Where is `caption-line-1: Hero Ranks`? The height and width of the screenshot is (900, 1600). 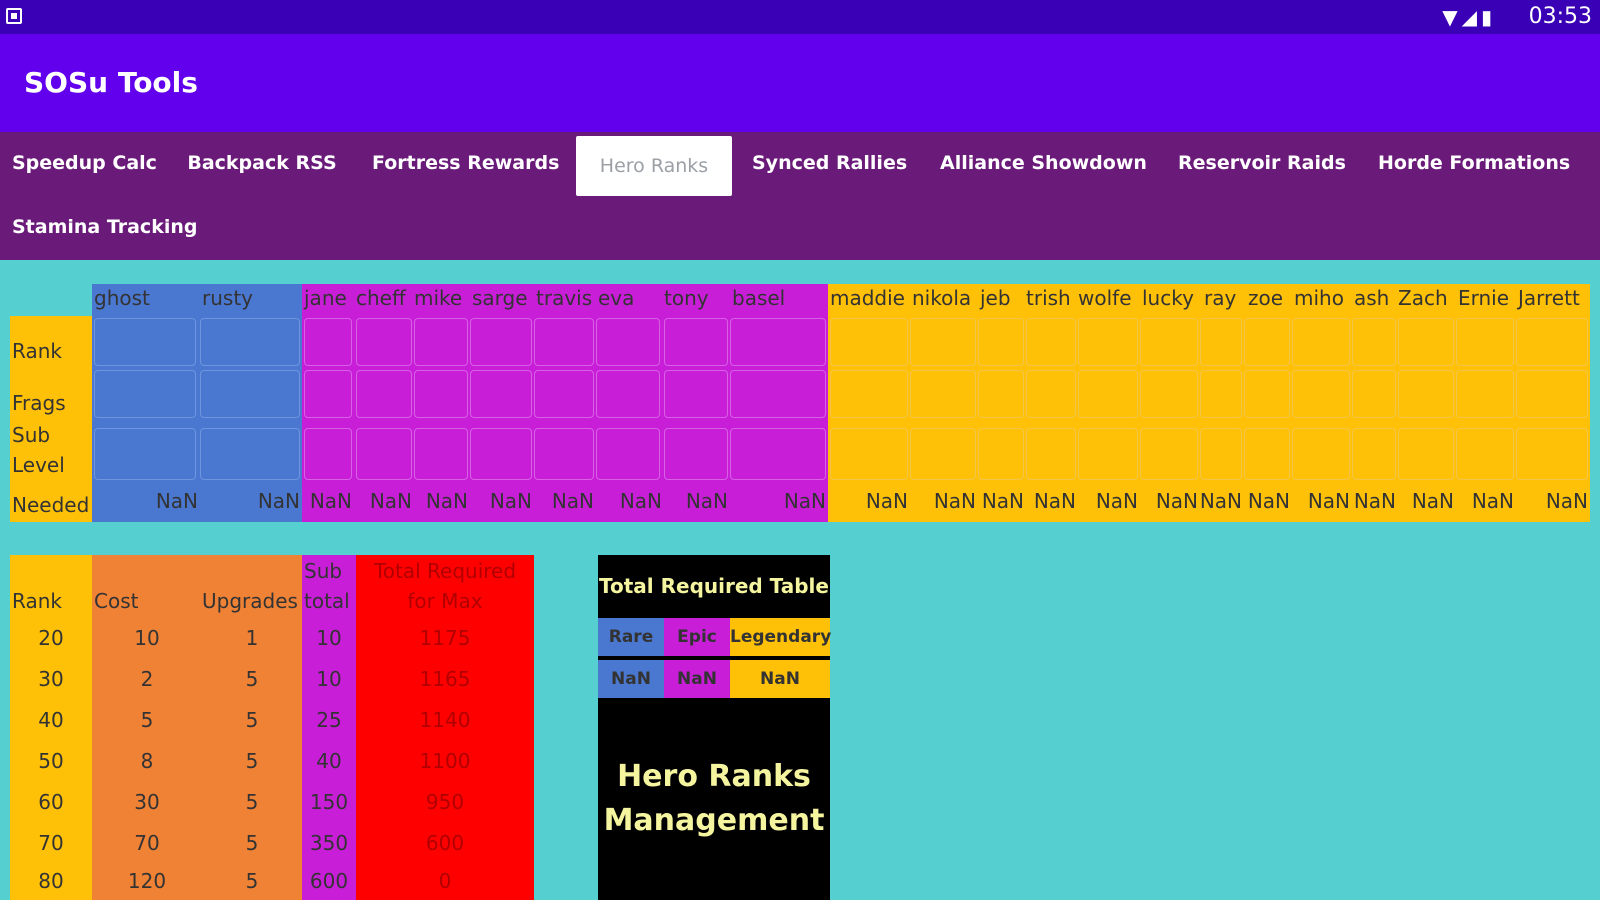
caption-line-1: Hero Ranks is located at coordinates (714, 776).